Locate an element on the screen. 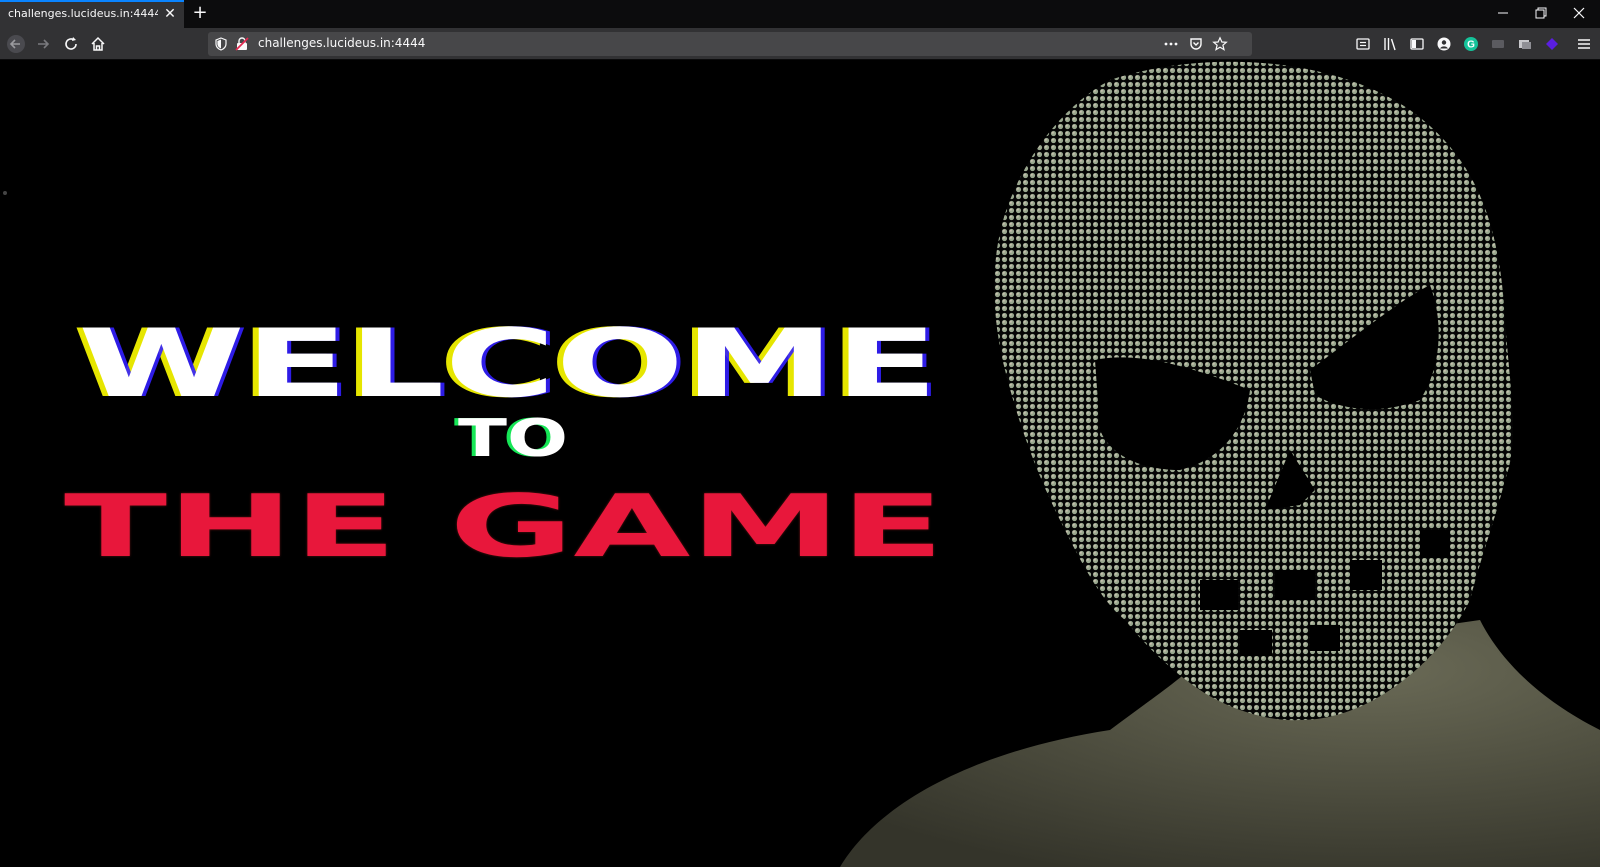 The image size is (1600, 867). screenshot-icon is located at coordinates (1525, 44).